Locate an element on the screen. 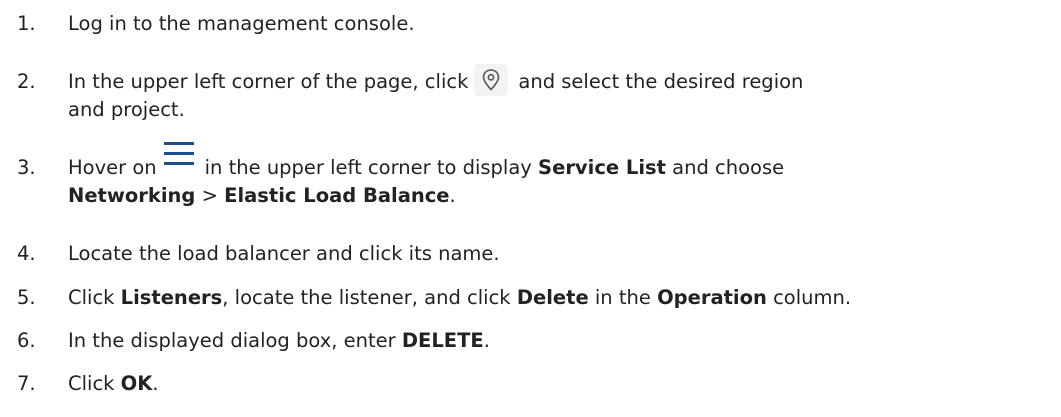 The height and width of the screenshot is (417, 1061). bold-term: Listeners is located at coordinates (171, 297).